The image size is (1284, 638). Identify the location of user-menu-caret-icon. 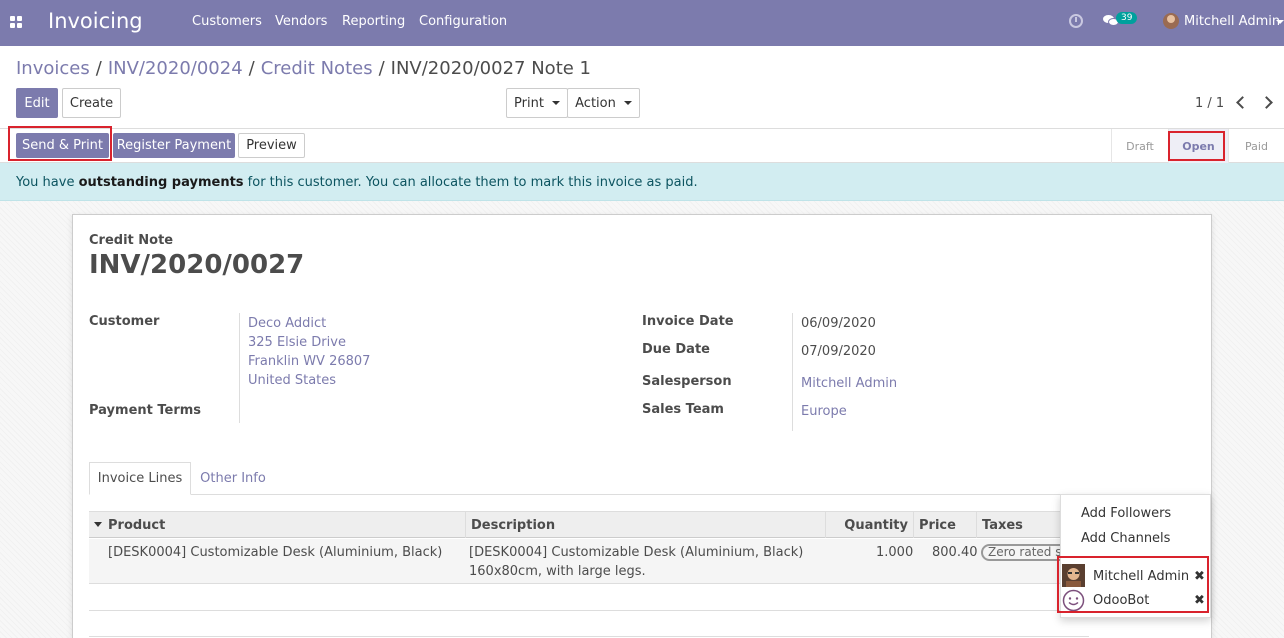
(1280, 22).